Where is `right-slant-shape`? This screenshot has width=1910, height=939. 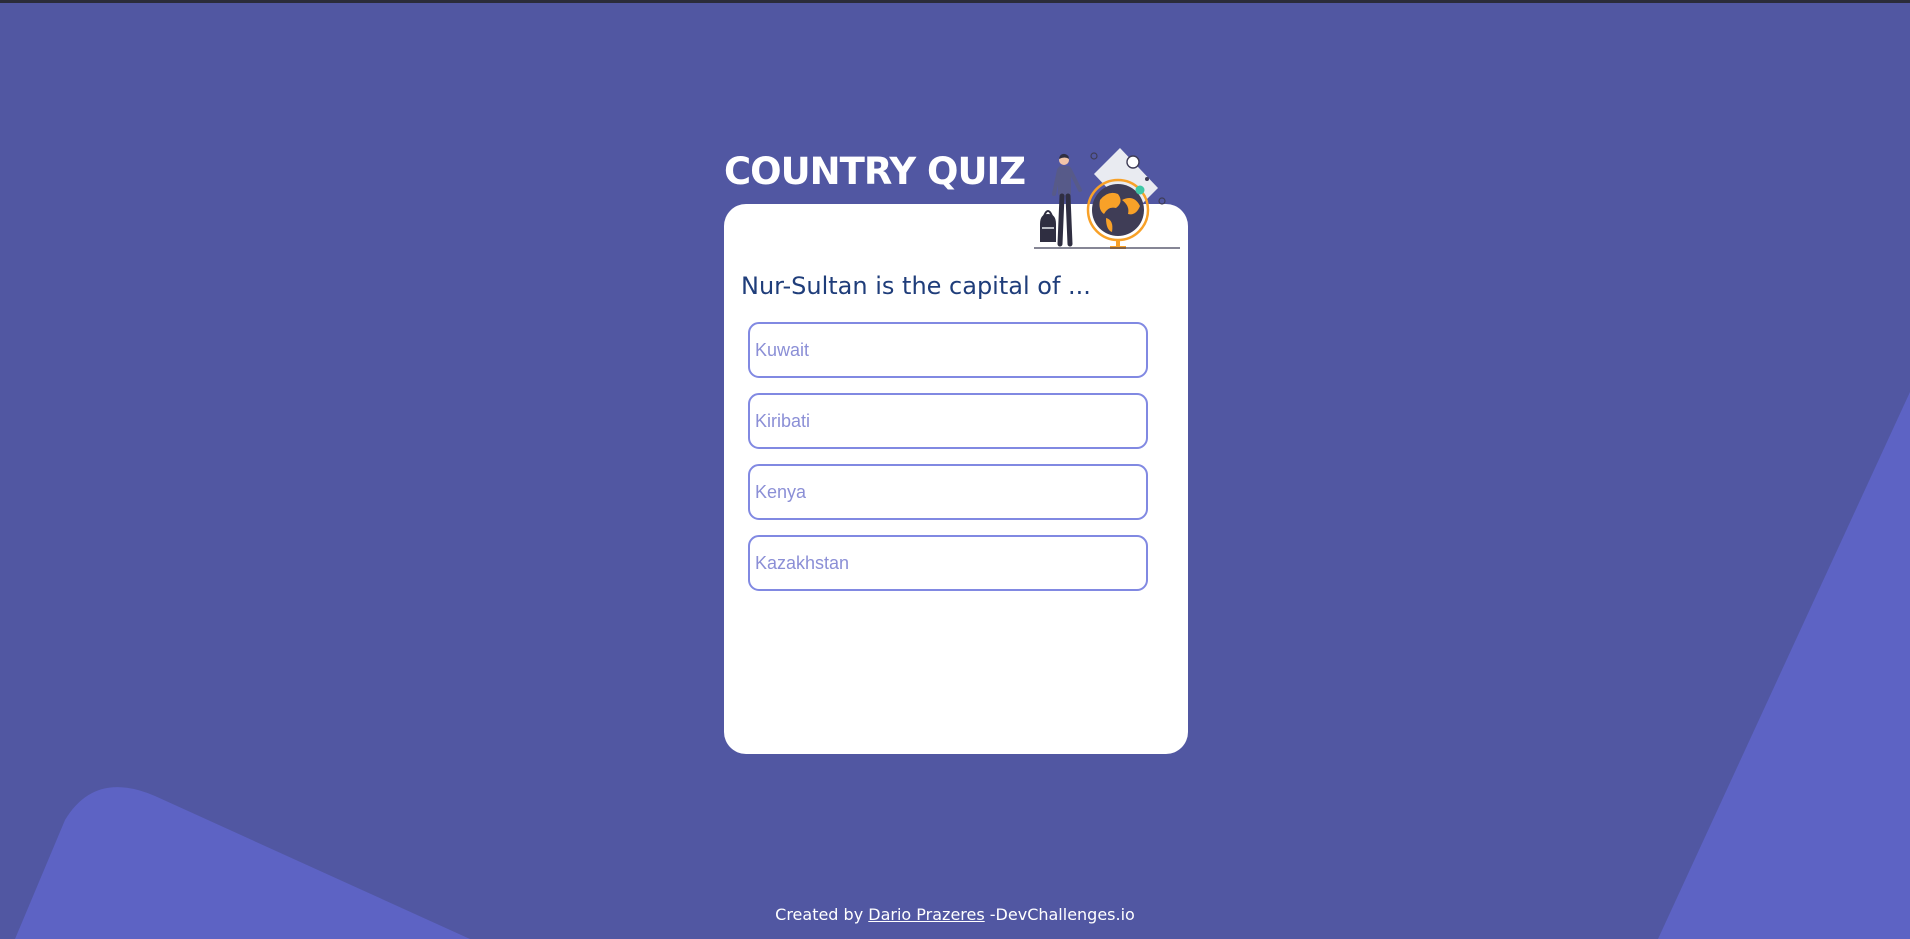
right-slant-shape is located at coordinates (1784, 665).